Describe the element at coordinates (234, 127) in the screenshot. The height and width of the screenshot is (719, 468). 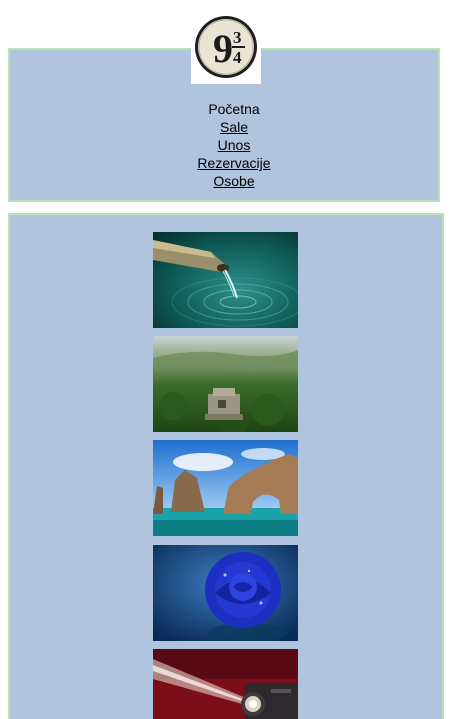
I see `nav-link-sale: Sale` at that location.